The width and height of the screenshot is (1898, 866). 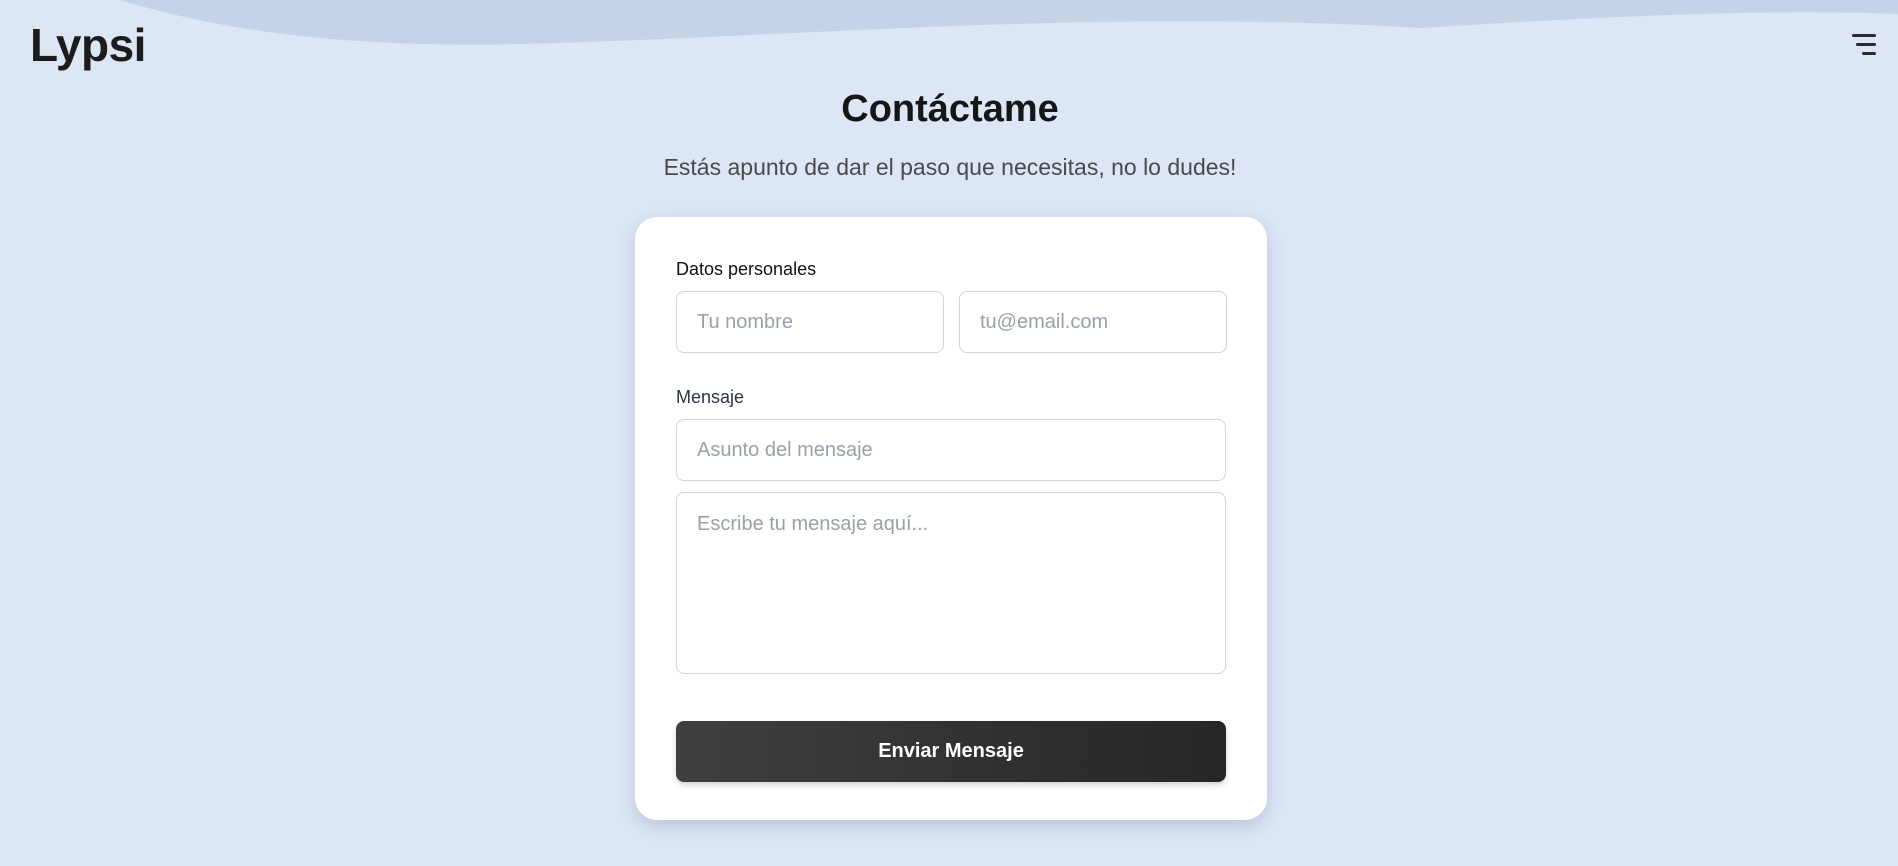 What do you see at coordinates (710, 397) in the screenshot?
I see `message-label: Mensaje` at bounding box center [710, 397].